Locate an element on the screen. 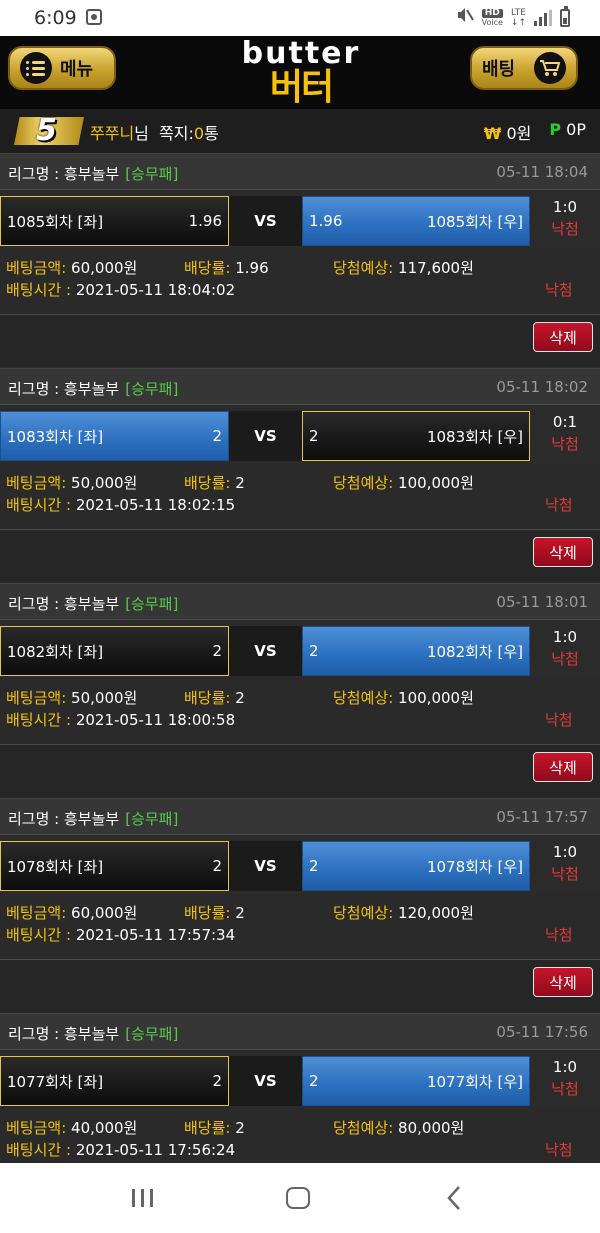 This screenshot has height=1233, width=600. right-team-name: 1083회차 [우] is located at coordinates (474, 436).